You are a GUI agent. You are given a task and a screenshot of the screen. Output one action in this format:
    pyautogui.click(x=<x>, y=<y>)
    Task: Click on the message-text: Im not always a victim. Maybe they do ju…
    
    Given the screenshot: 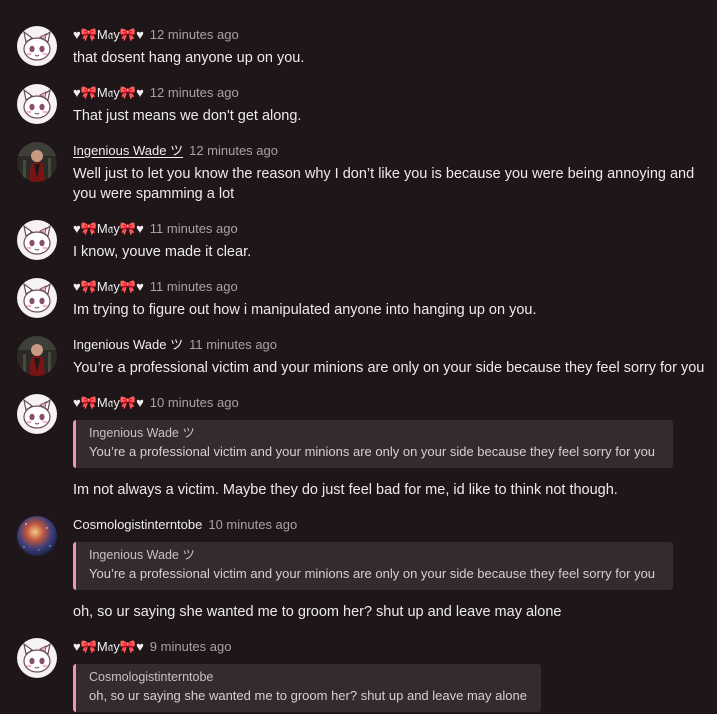 What is the action you would take?
    pyautogui.click(x=345, y=490)
    